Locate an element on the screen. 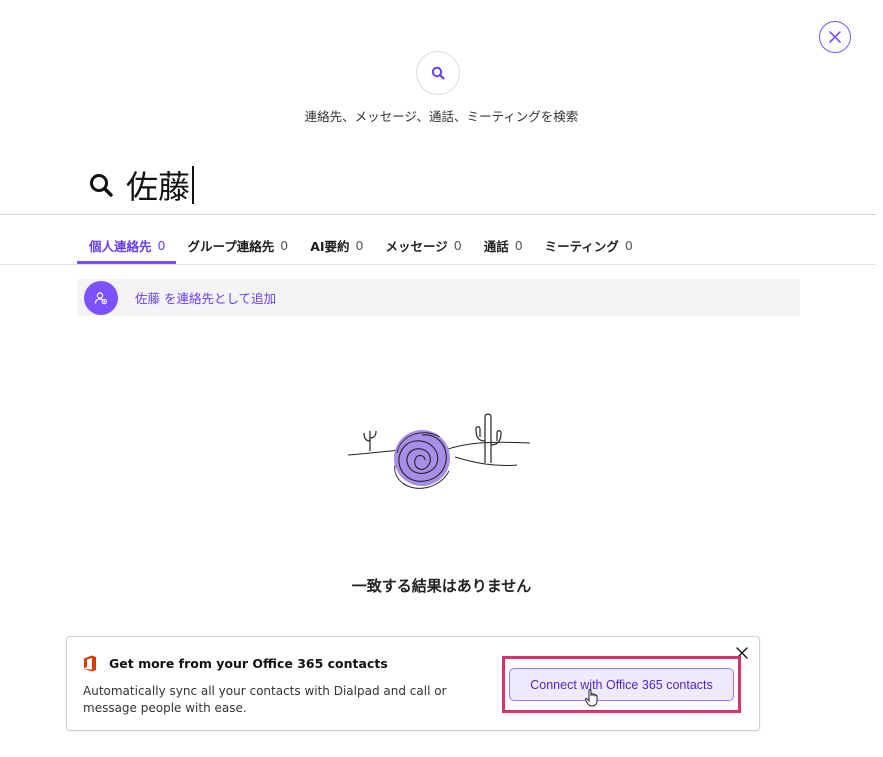 This screenshot has width=883, height=757. search-badge is located at coordinates (438, 73).